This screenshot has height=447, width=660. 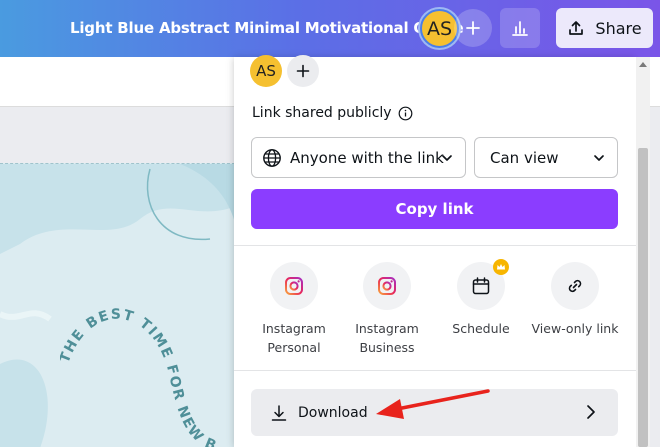 What do you see at coordinates (140, 343) in the screenshot?
I see `svg-text:THE BEST TIME FOR NEW BEGINNIN: THE BEST TIME FOR NEW BEGINNINGS` at bounding box center [140, 343].